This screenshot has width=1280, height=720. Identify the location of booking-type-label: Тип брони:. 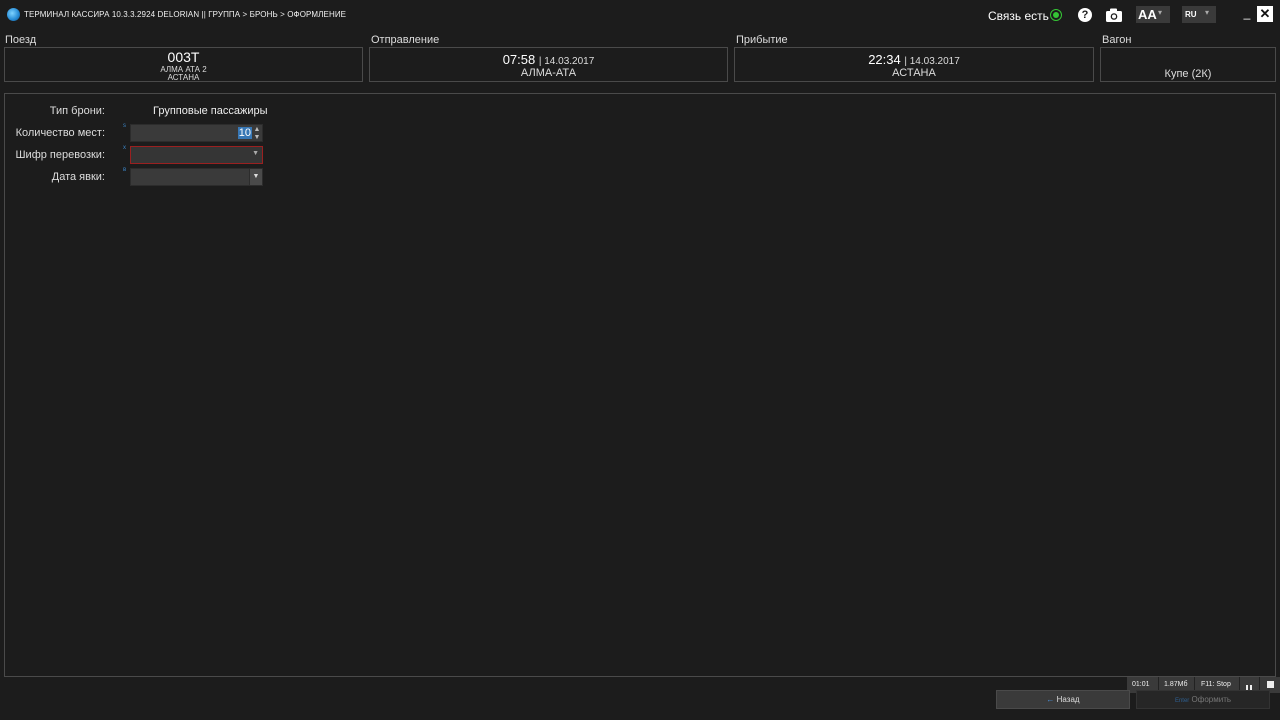
(77, 111).